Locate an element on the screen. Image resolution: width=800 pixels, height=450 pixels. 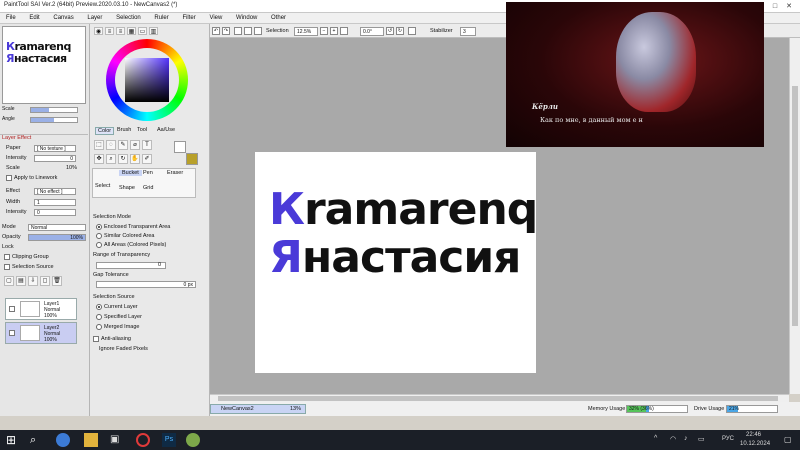
merge-down-icon: ⇩ is located at coordinates (33, 281).